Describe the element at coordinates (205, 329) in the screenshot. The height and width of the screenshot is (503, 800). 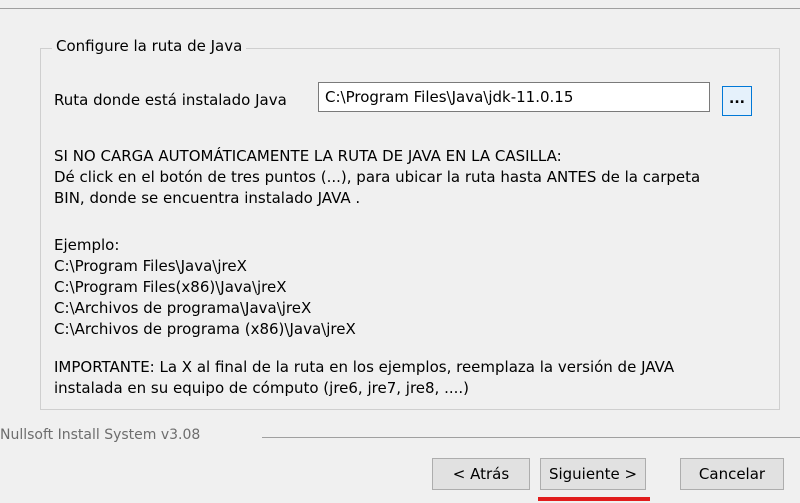
I see `example-path: C:\Archivos de programa (x86)\Java\jreX` at that location.